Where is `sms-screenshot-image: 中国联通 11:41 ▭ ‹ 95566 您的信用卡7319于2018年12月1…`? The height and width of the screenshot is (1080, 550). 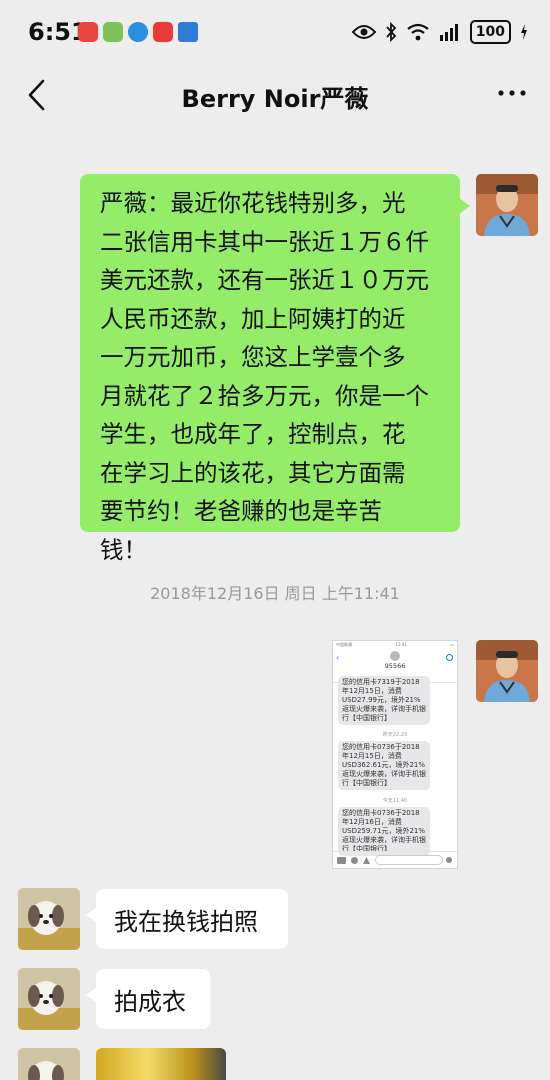
sms-screenshot-image: 中国联通 11:41 ▭ ‹ 95566 您的信用卡7319于2018年12月1… is located at coordinates (395, 754).